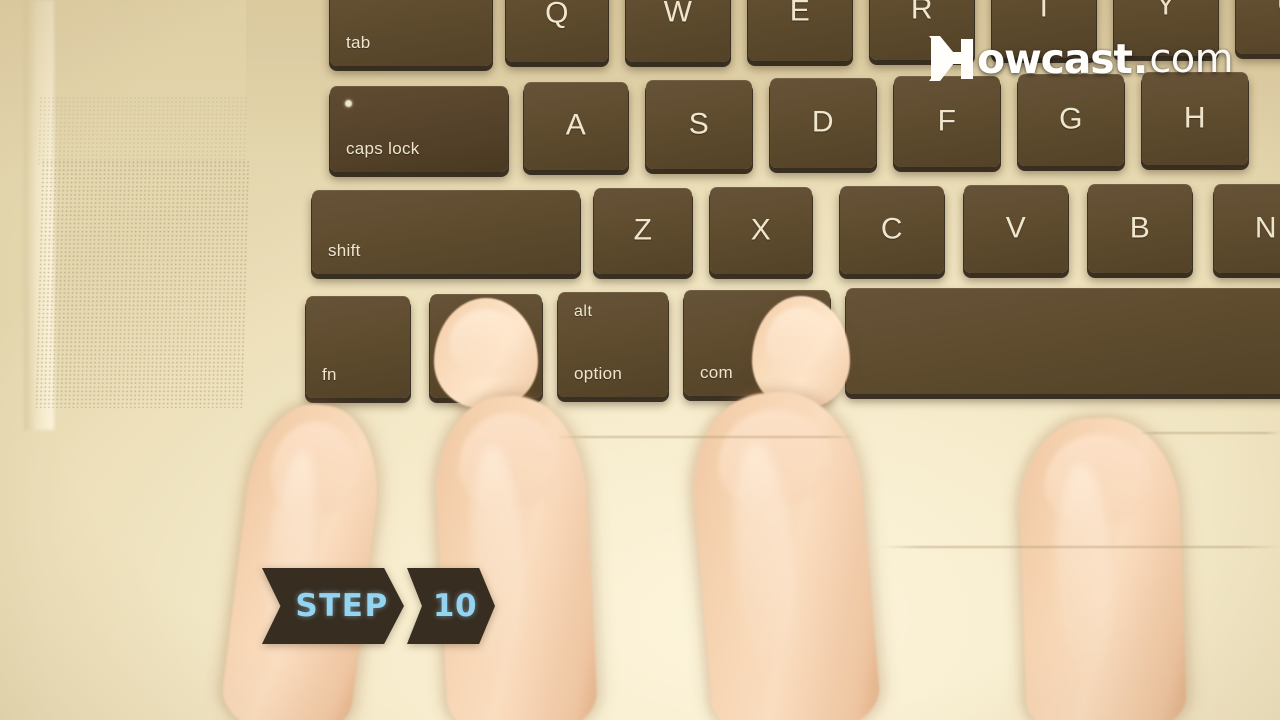 The width and height of the screenshot is (1280, 720). What do you see at coordinates (1166, 11) in the screenshot?
I see `key-label: Y` at bounding box center [1166, 11].